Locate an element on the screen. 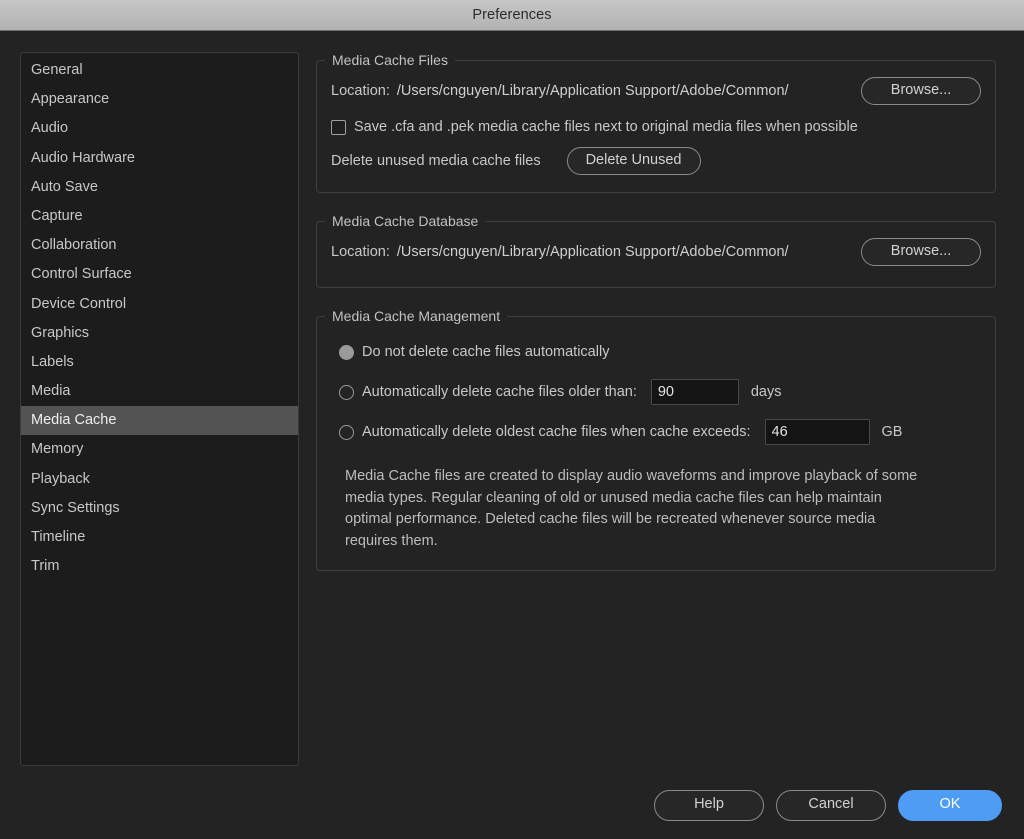  option-no-auto-delete-label: Do not delete cache files automatically is located at coordinates (486, 352).